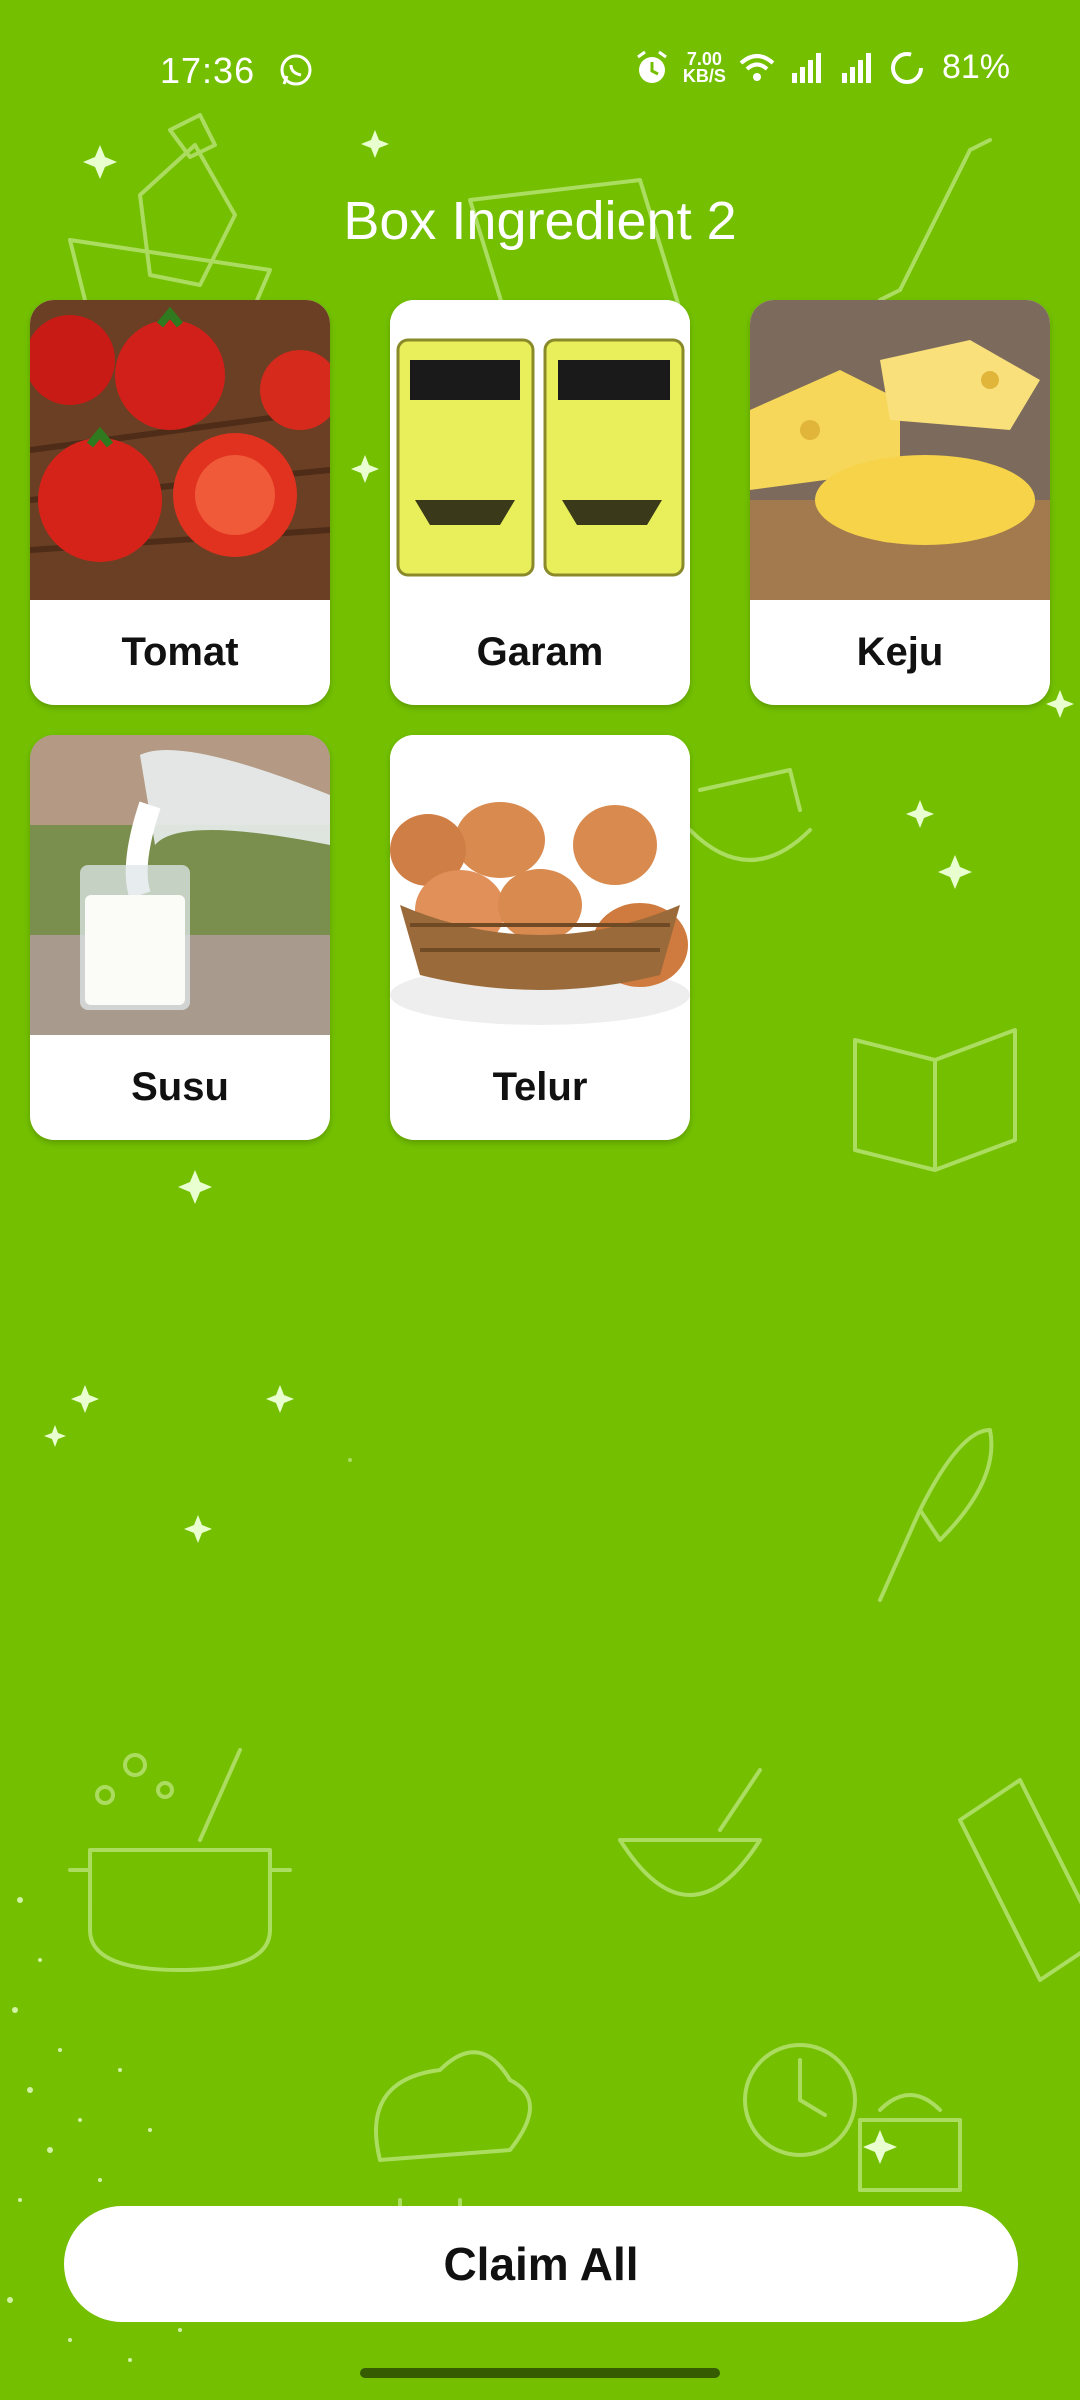  What do you see at coordinates (180, 1087) in the screenshot?
I see `ingredient-label: Susu` at bounding box center [180, 1087].